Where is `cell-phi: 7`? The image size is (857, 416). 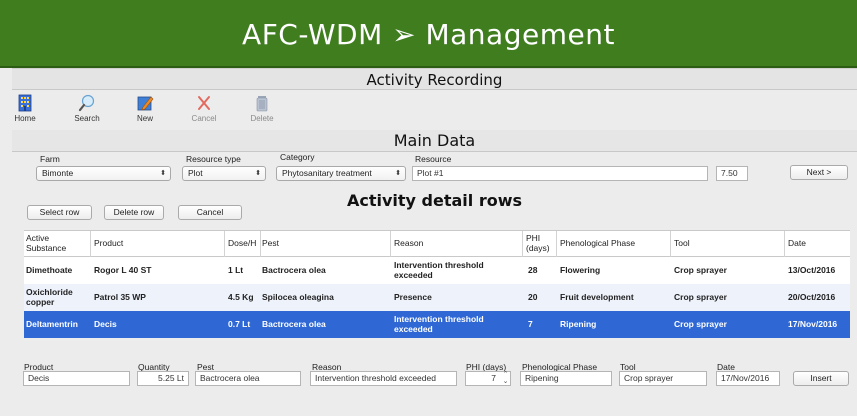
cell-phi: 7 is located at coordinates (530, 323).